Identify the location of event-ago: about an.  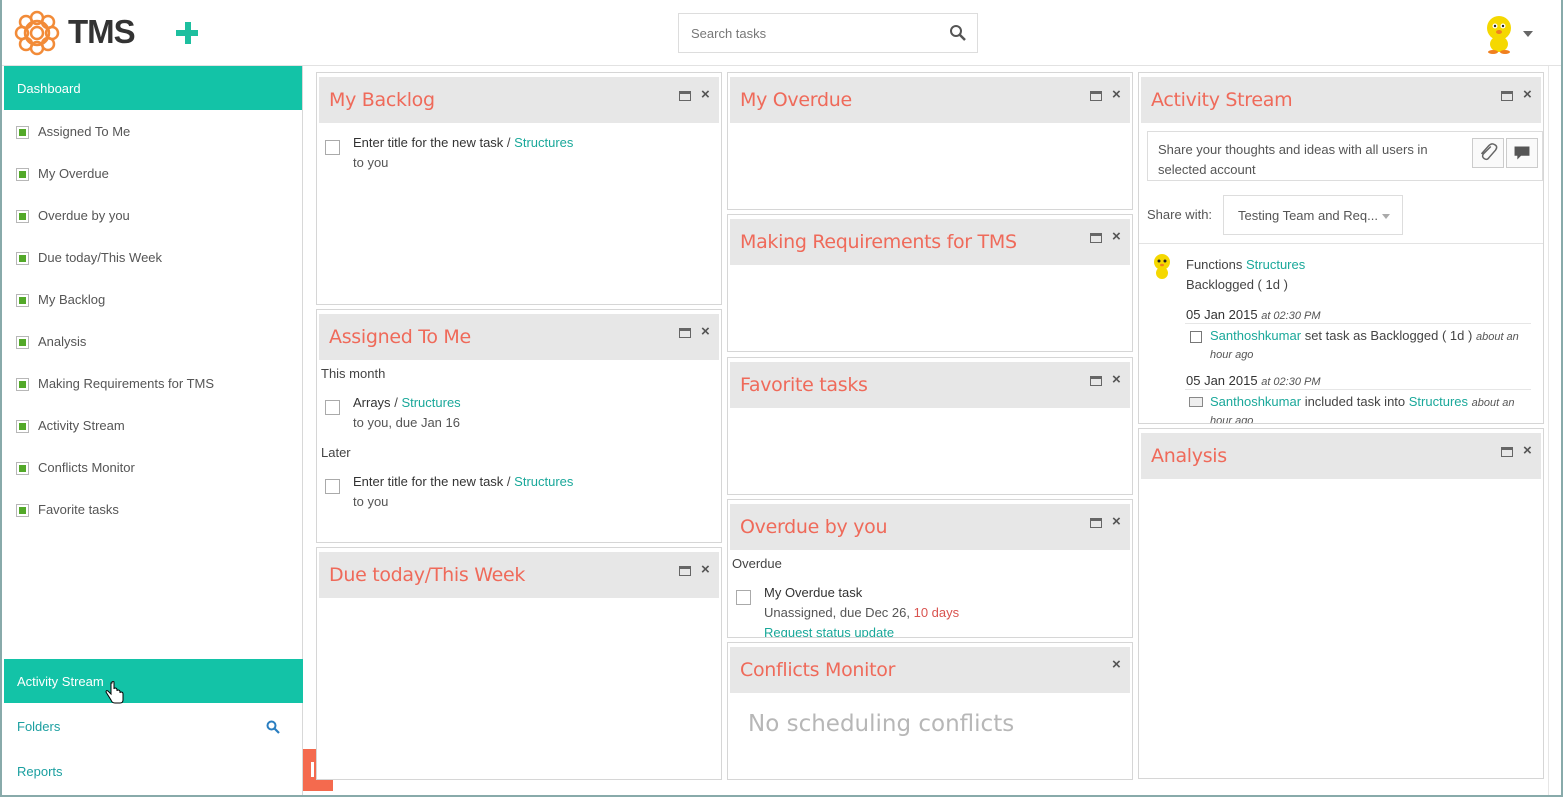
(1497, 337).